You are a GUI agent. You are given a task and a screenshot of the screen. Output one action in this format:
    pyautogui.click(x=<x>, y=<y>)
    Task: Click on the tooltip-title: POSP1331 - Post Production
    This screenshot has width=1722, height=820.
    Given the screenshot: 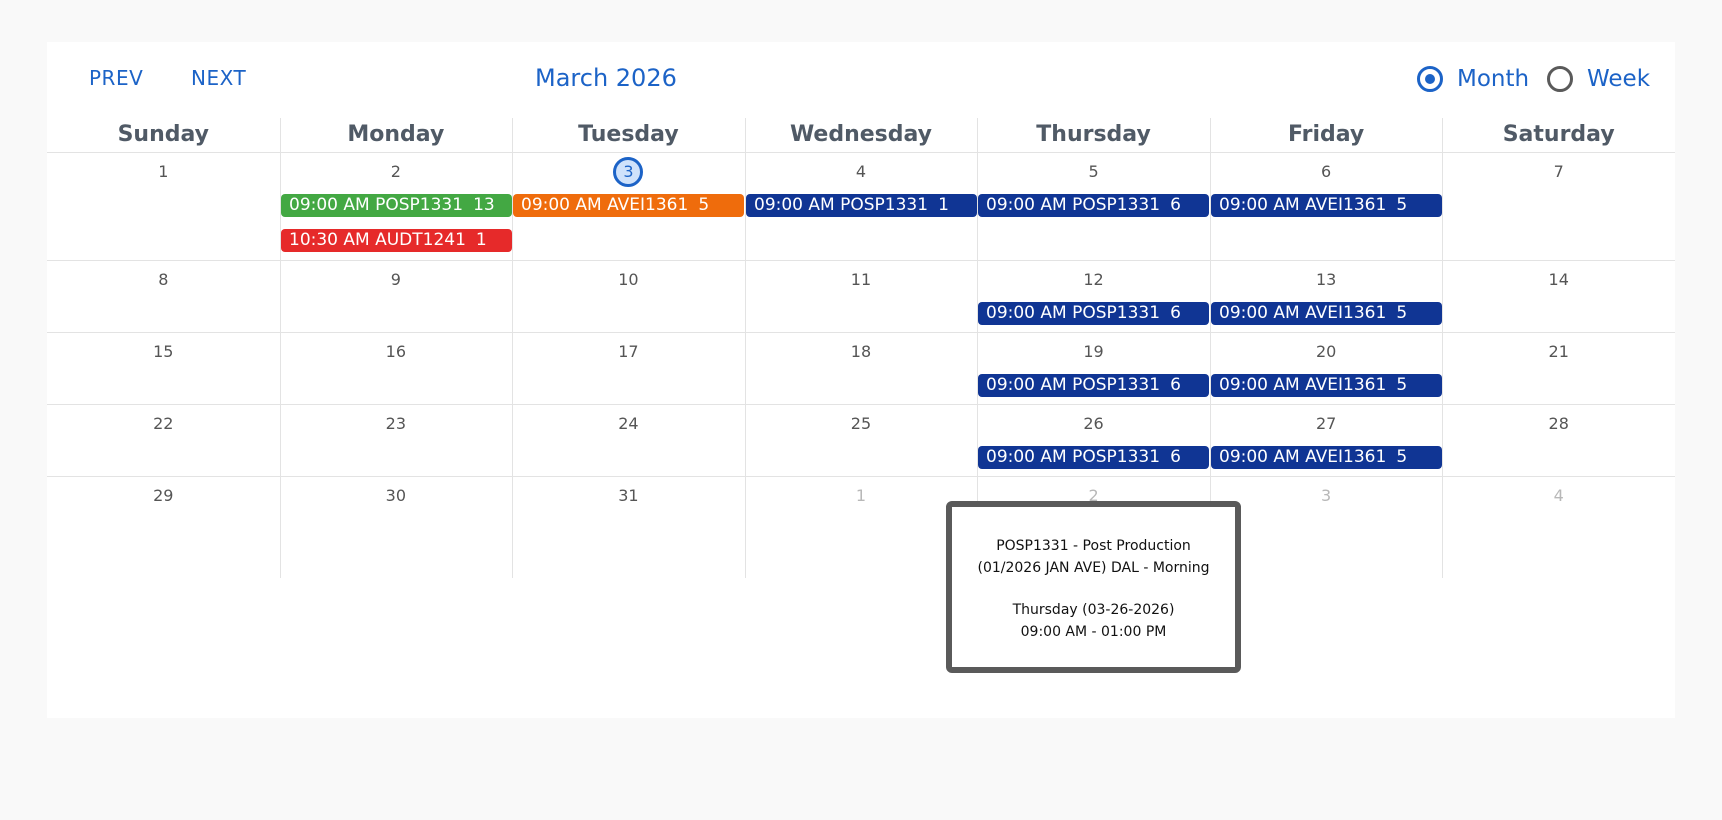 What is the action you would take?
    pyautogui.click(x=1093, y=546)
    